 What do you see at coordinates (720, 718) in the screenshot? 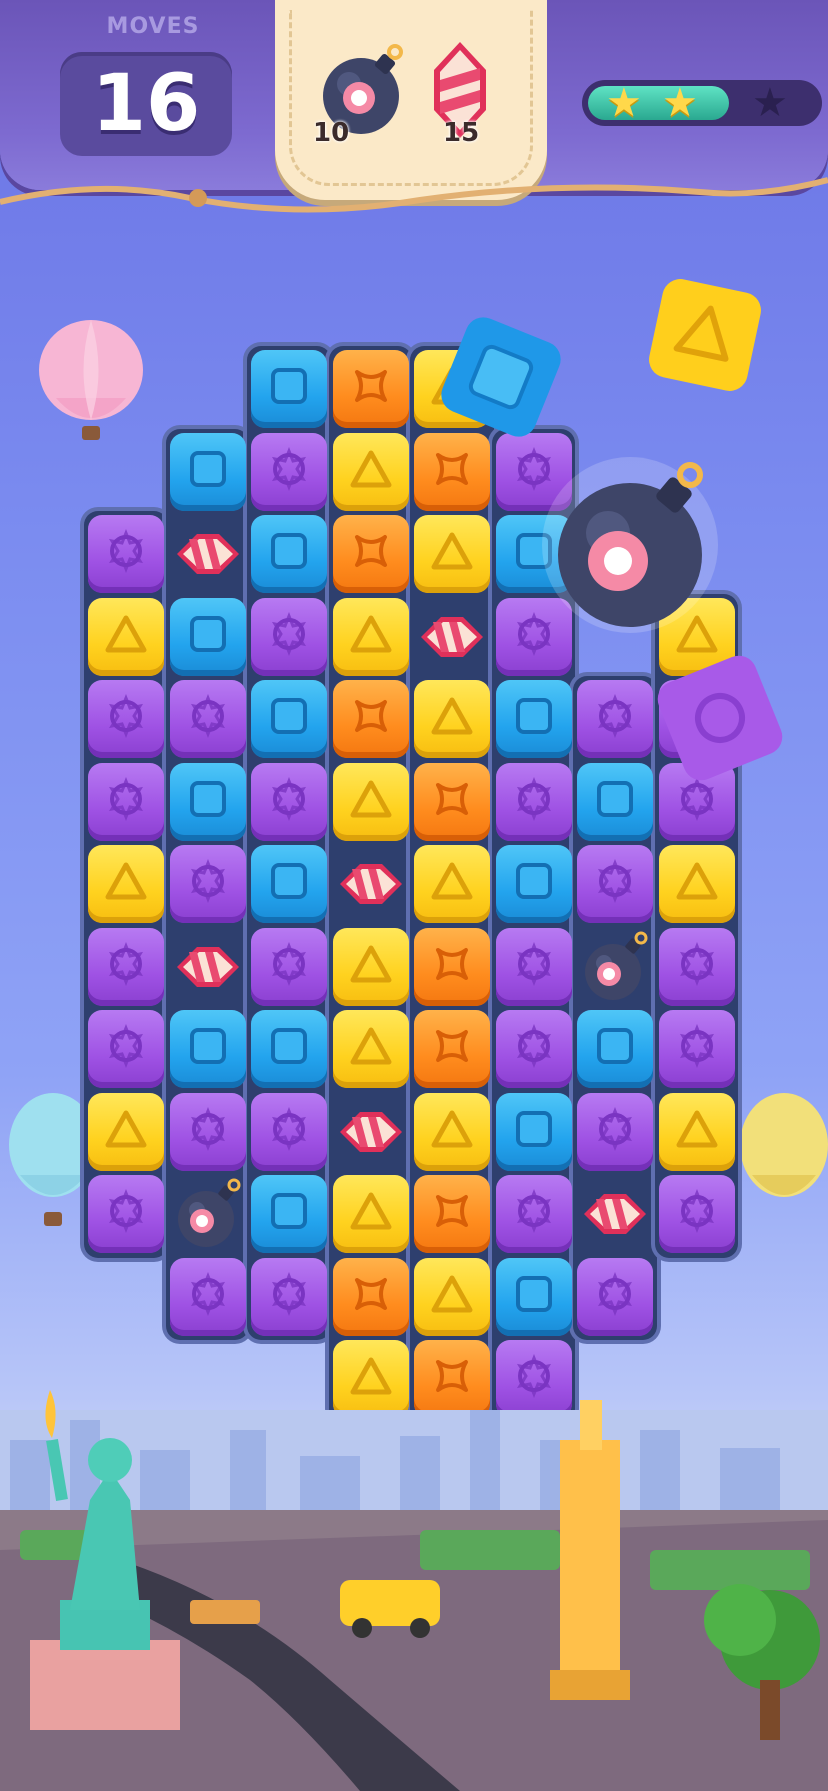
I see `flying-purple-tile` at bounding box center [720, 718].